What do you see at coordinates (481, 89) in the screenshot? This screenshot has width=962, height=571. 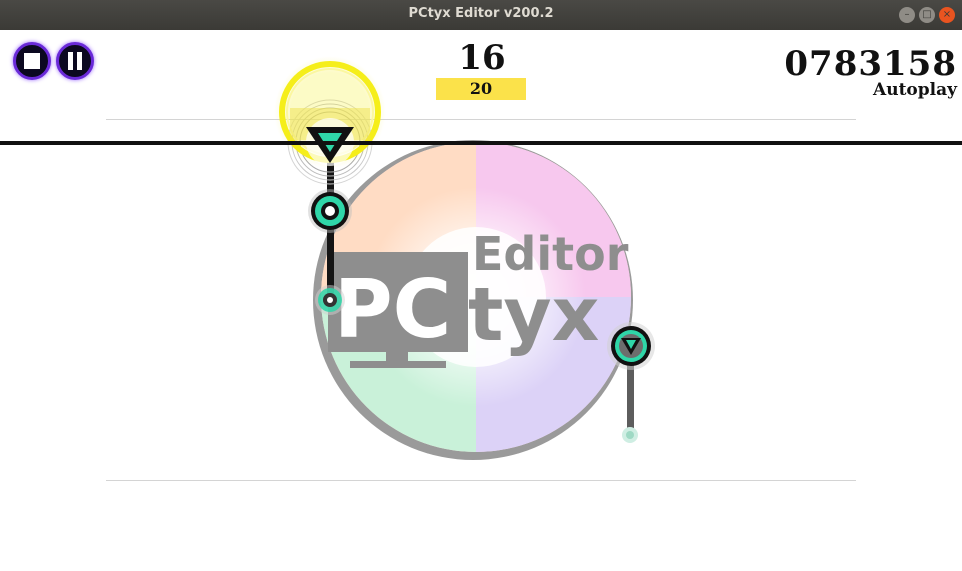 I see `max-combo-badge: 20` at bounding box center [481, 89].